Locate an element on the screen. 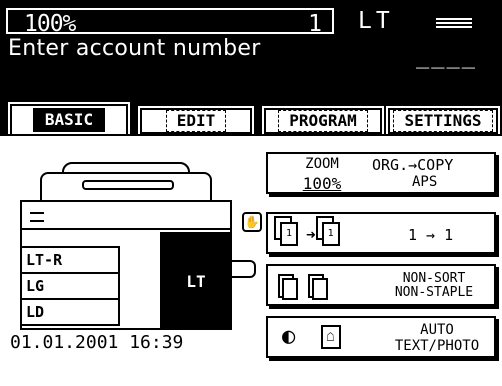 This screenshot has width=502, height=386. image-mode-label: AUTO TEXT/PHOTO is located at coordinates (437, 338).